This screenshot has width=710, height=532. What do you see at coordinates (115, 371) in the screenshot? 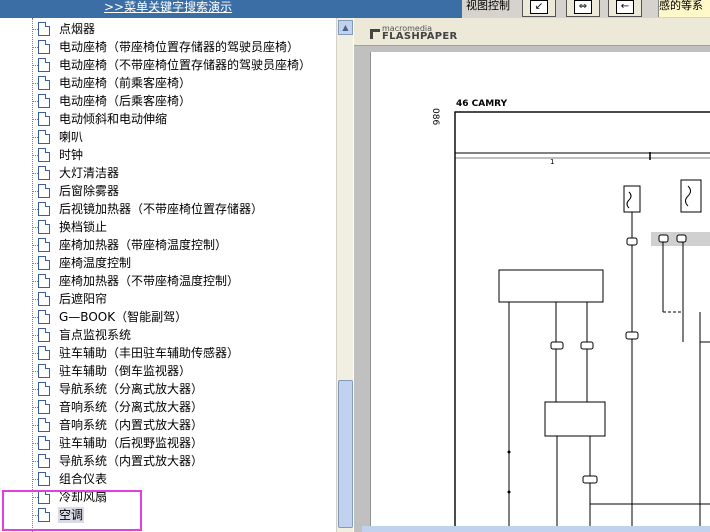
I see `tree-item: 驻车辅助（倒车监视器）` at bounding box center [115, 371].